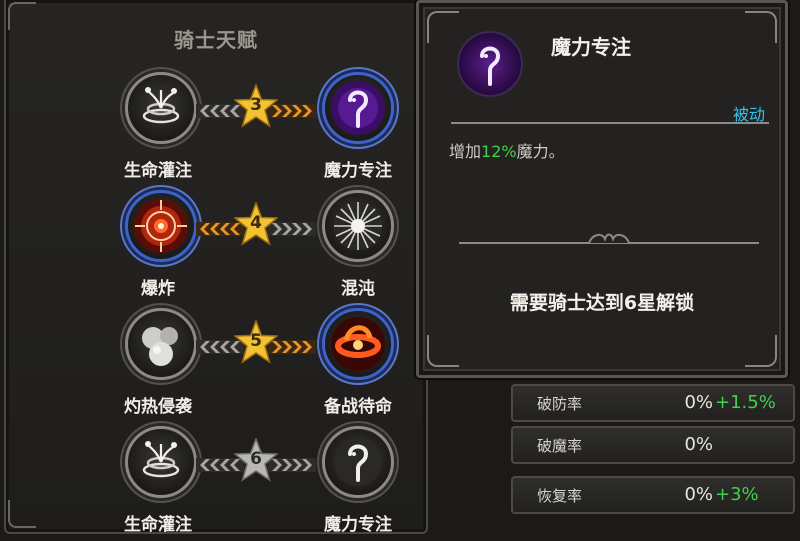  I want to click on talent-node-life-infusion, so click(161, 108).